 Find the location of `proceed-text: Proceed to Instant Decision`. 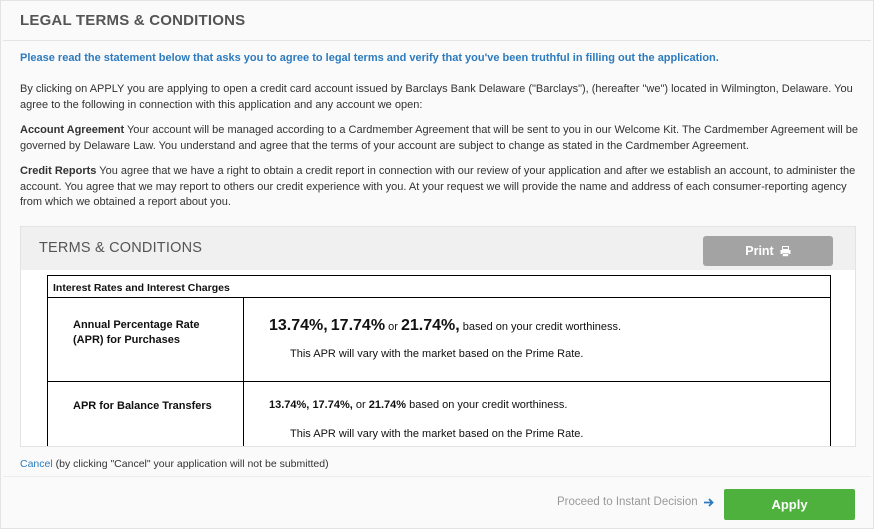

proceed-text: Proceed to Instant Decision is located at coordinates (627, 502).